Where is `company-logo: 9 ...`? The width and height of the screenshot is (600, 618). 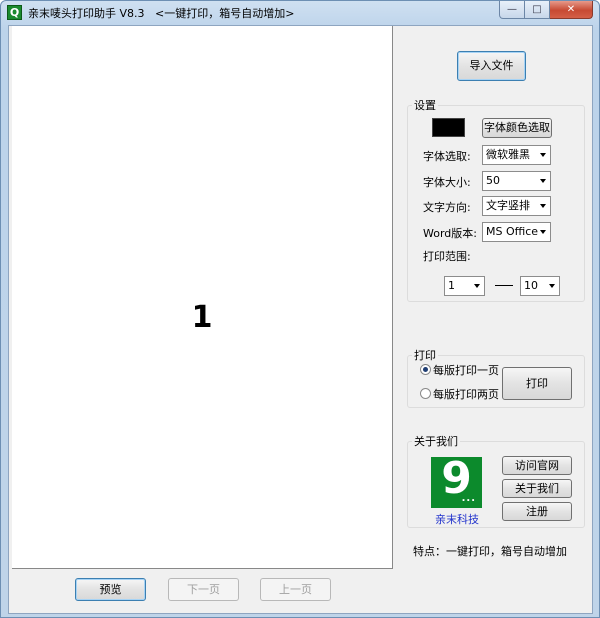 company-logo: 9 ... is located at coordinates (456, 480).